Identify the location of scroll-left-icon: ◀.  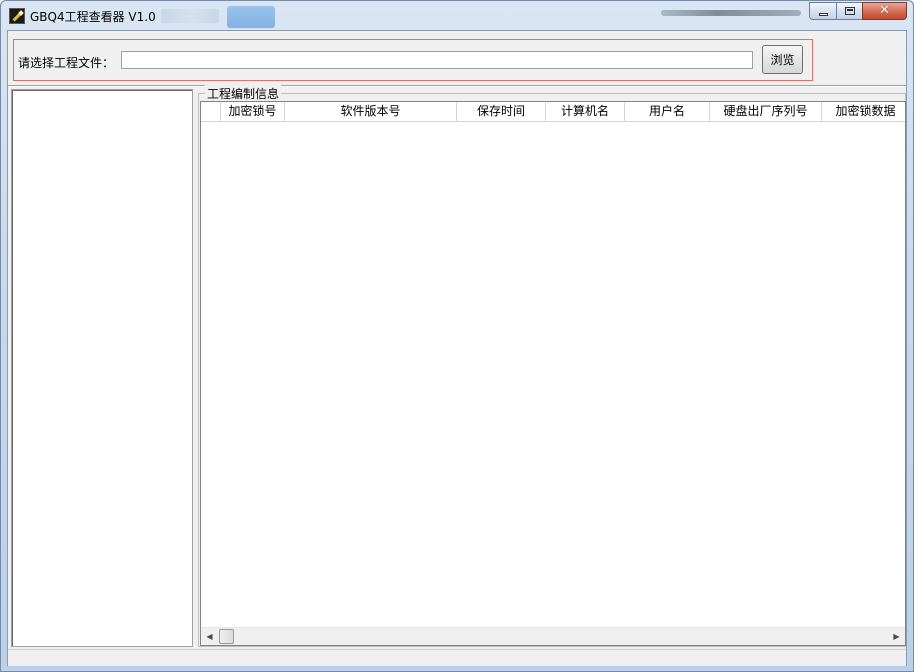
(209, 636).